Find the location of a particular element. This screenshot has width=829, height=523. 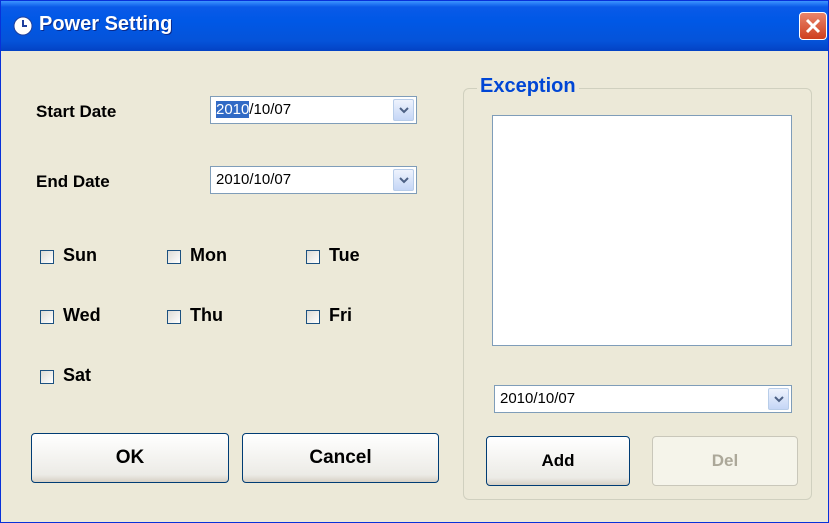

checkbox-label-tue: Tue is located at coordinates (344, 255).